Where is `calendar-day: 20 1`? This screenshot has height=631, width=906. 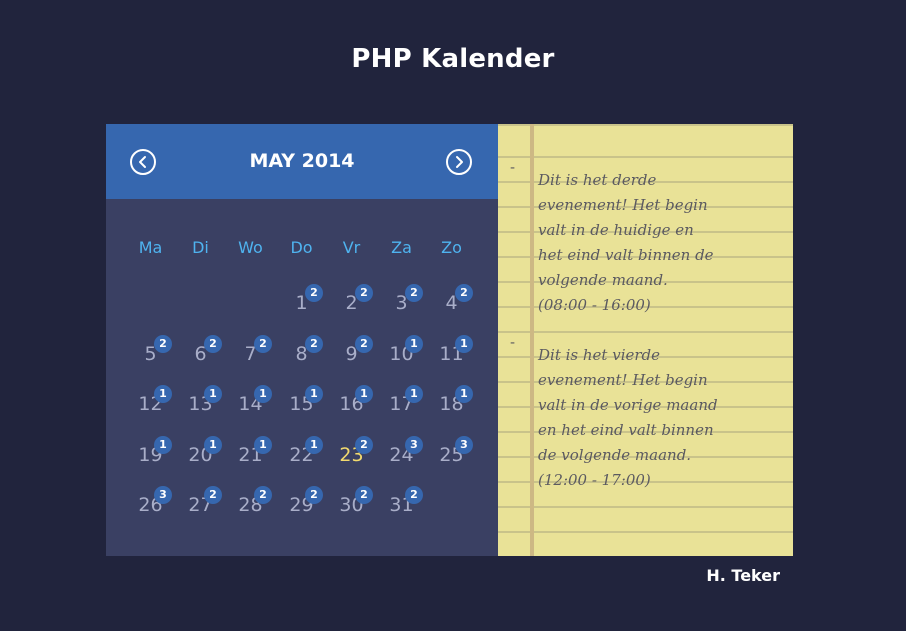 calendar-day: 20 1 is located at coordinates (200, 456).